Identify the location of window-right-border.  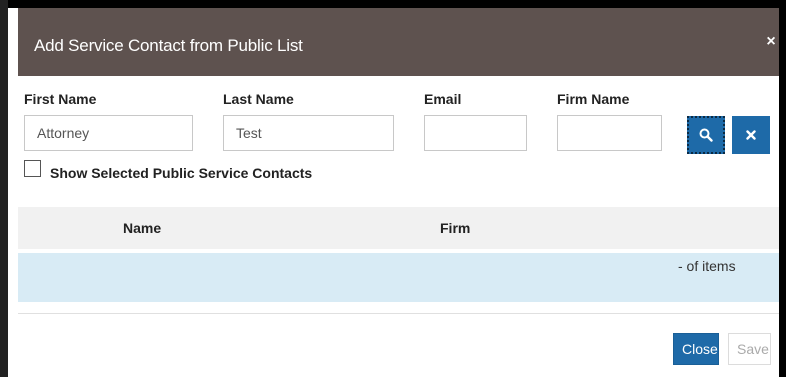
(782, 188).